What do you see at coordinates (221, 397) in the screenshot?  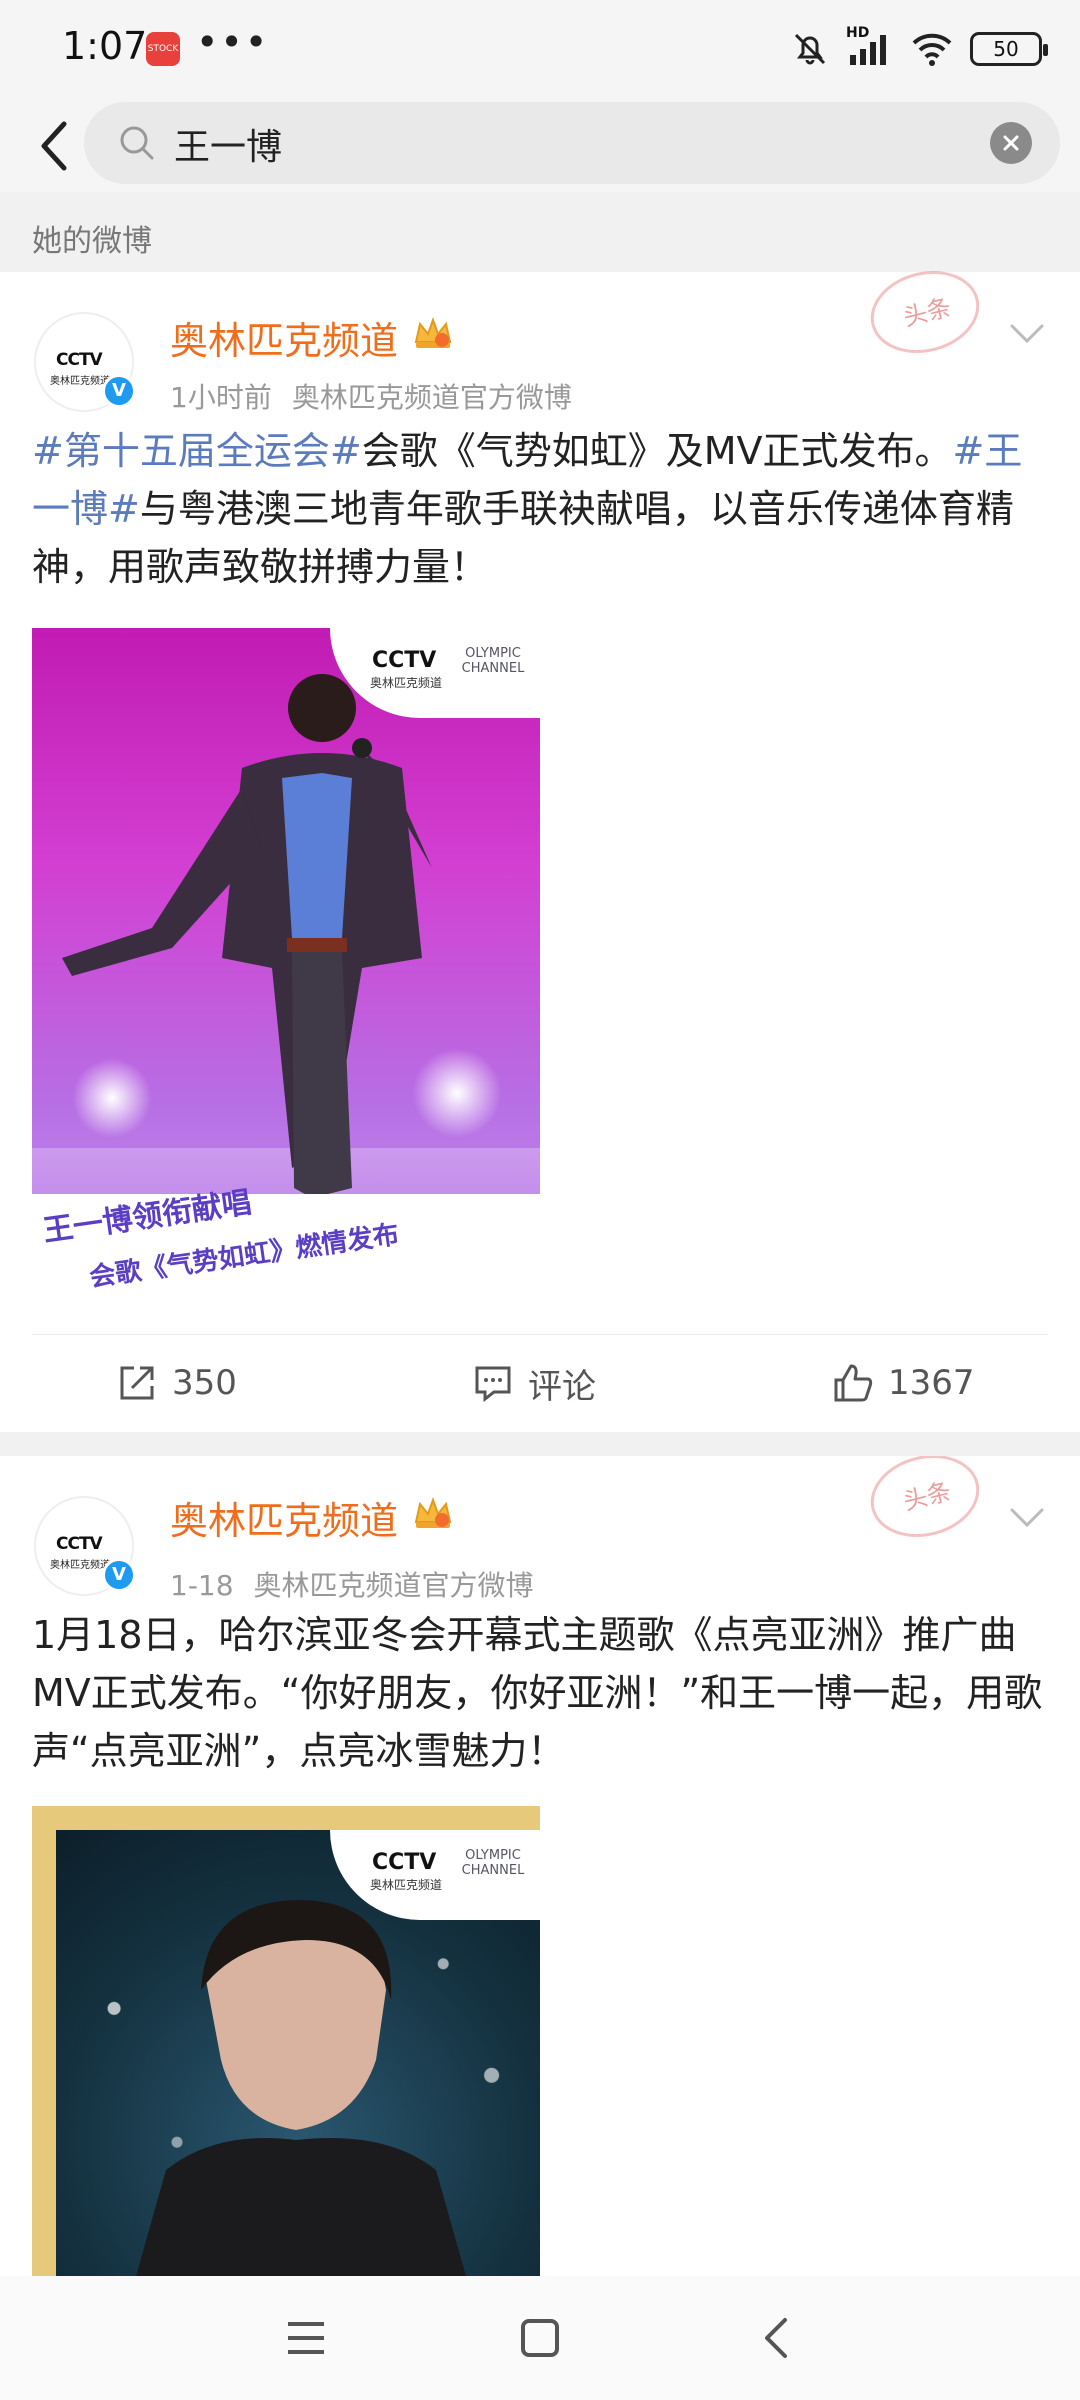 I see `post-time: 1小时前` at bounding box center [221, 397].